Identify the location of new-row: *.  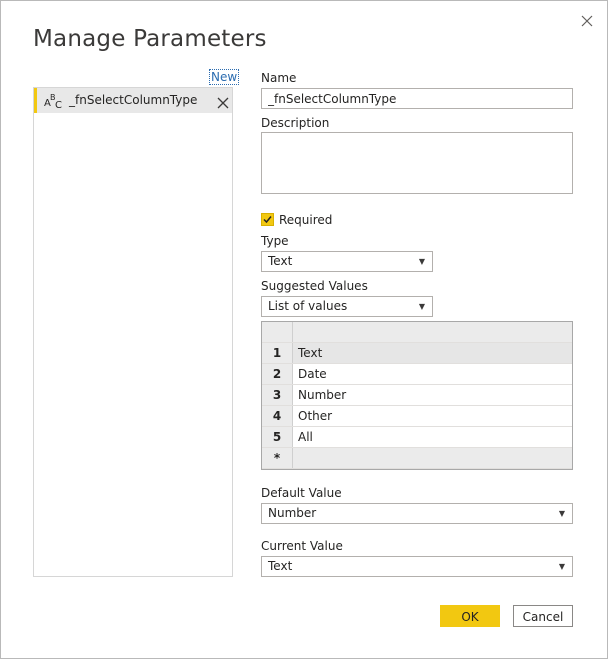
(417, 458).